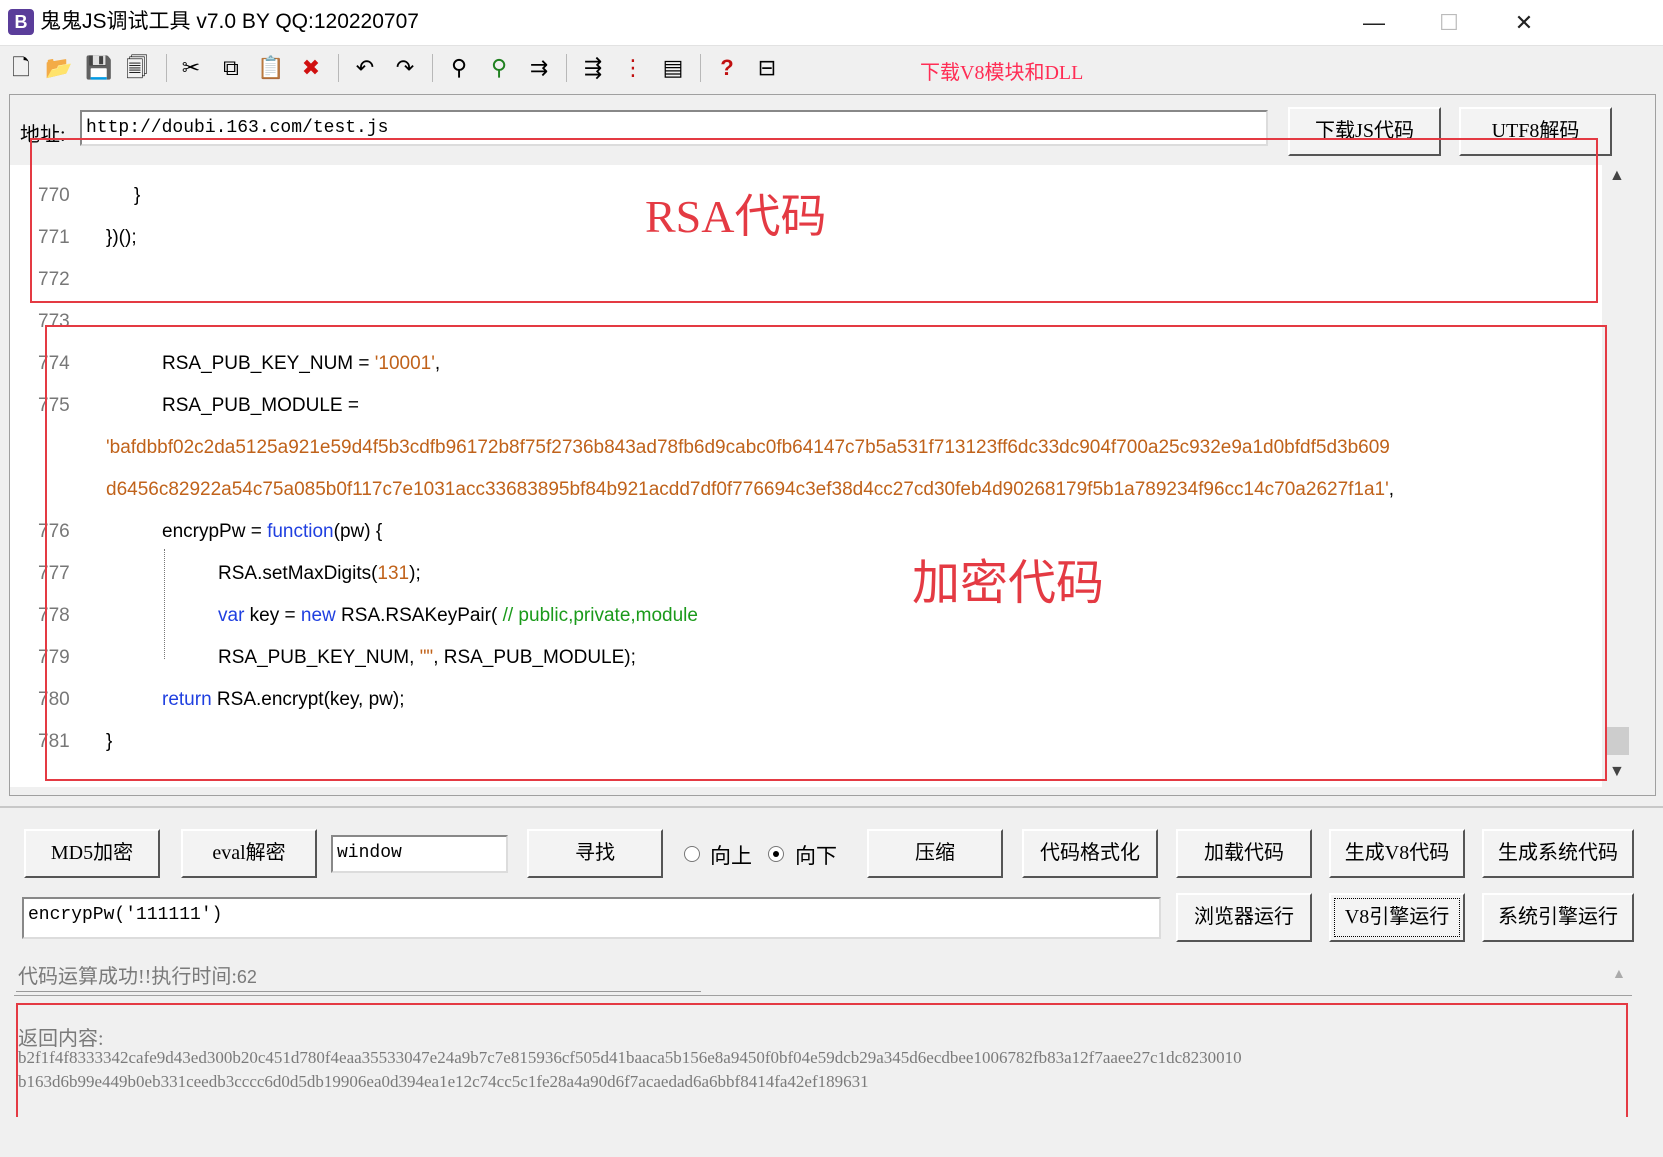 This screenshot has width=1663, height=1157. What do you see at coordinates (358, 991) in the screenshot?
I see `status-underline` at bounding box center [358, 991].